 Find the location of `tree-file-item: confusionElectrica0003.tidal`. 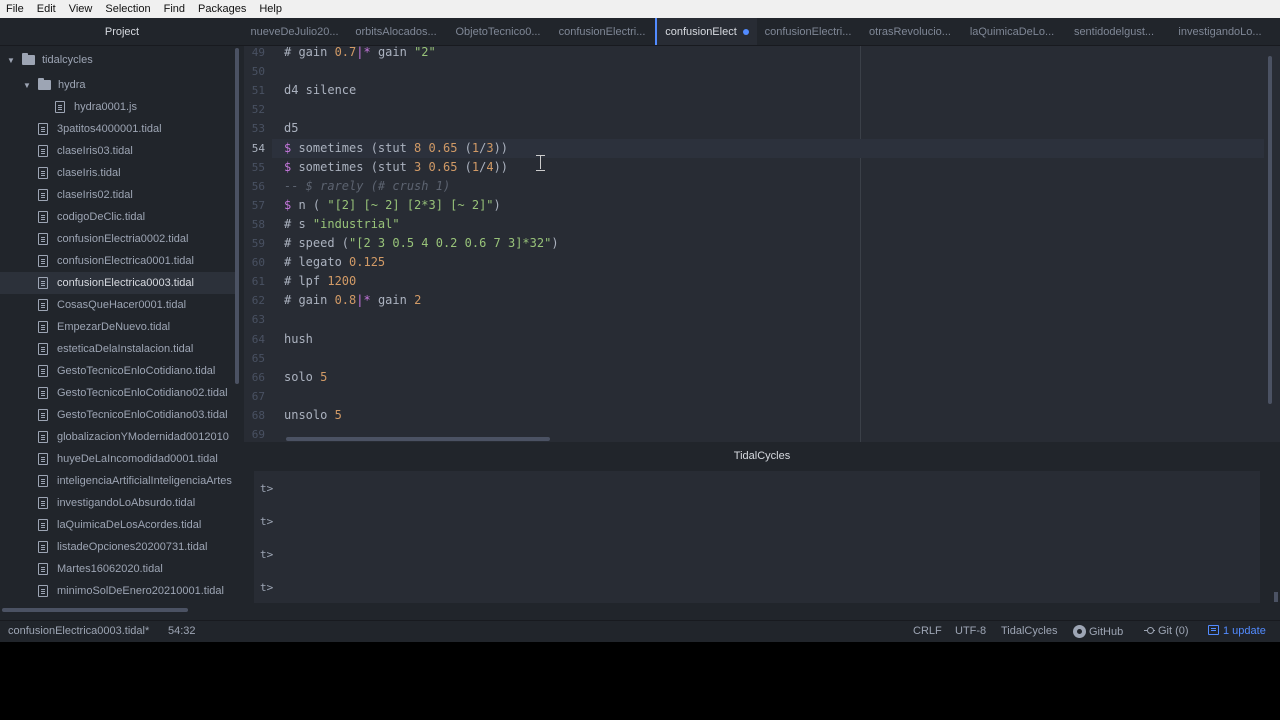

tree-file-item: confusionElectrica0003.tidal is located at coordinates (118, 283).